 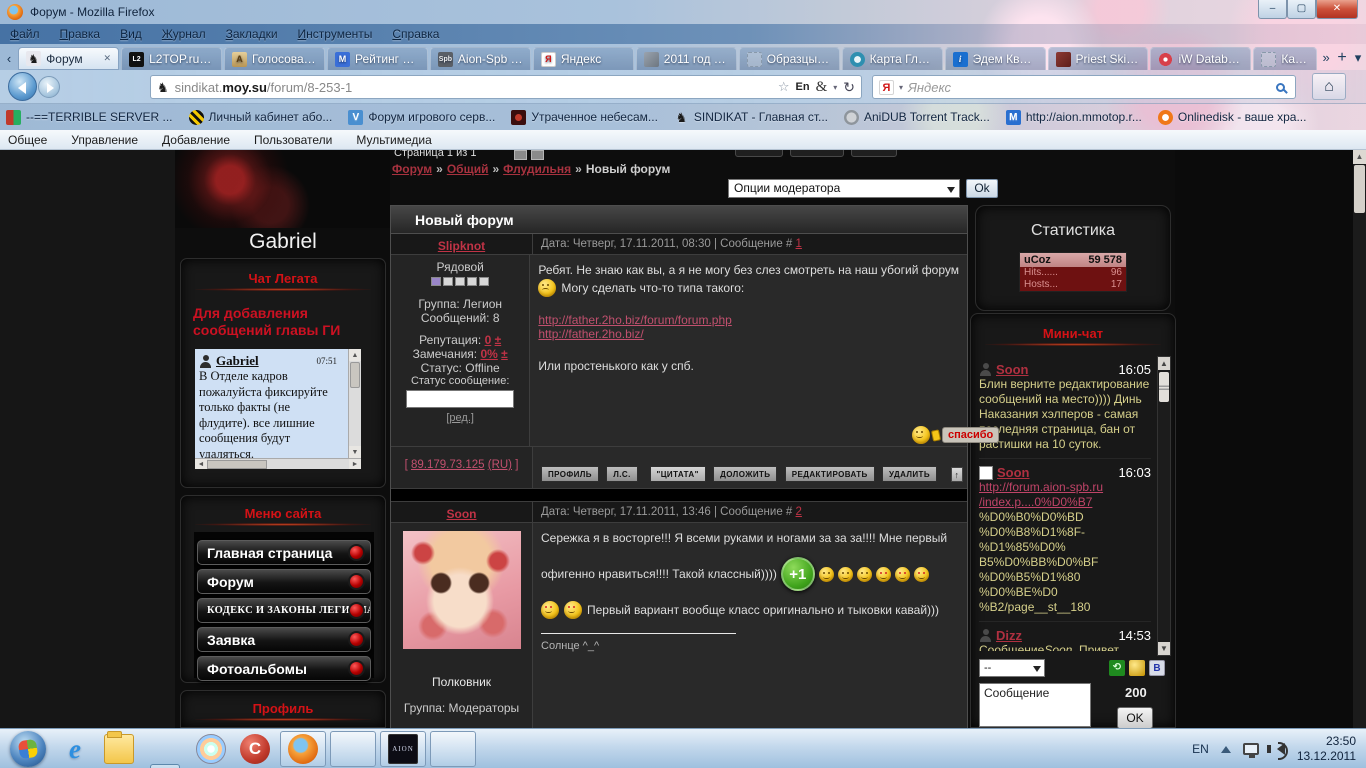 What do you see at coordinates (461, 246) in the screenshot?
I see `author-link-slipknot: Slipknot` at bounding box center [461, 246].